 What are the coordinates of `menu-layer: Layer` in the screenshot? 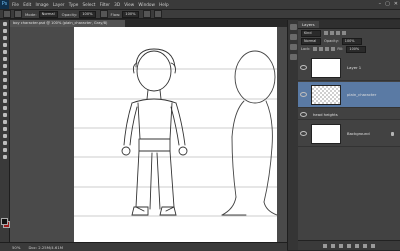 It's located at (59, 4).